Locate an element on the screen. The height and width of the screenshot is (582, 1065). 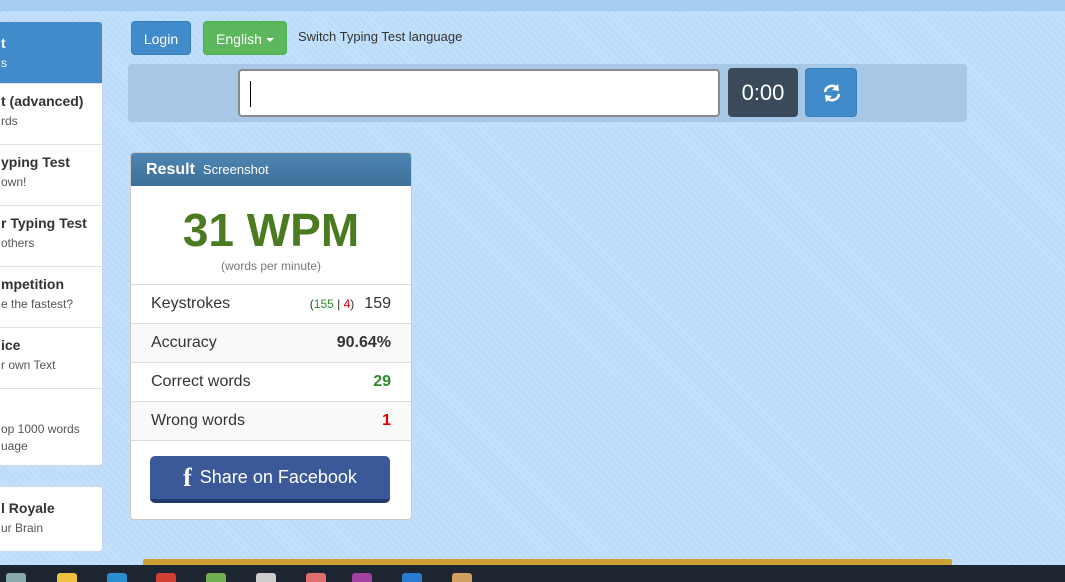
wrong-words-row: Wrong words 1 is located at coordinates (271, 421).